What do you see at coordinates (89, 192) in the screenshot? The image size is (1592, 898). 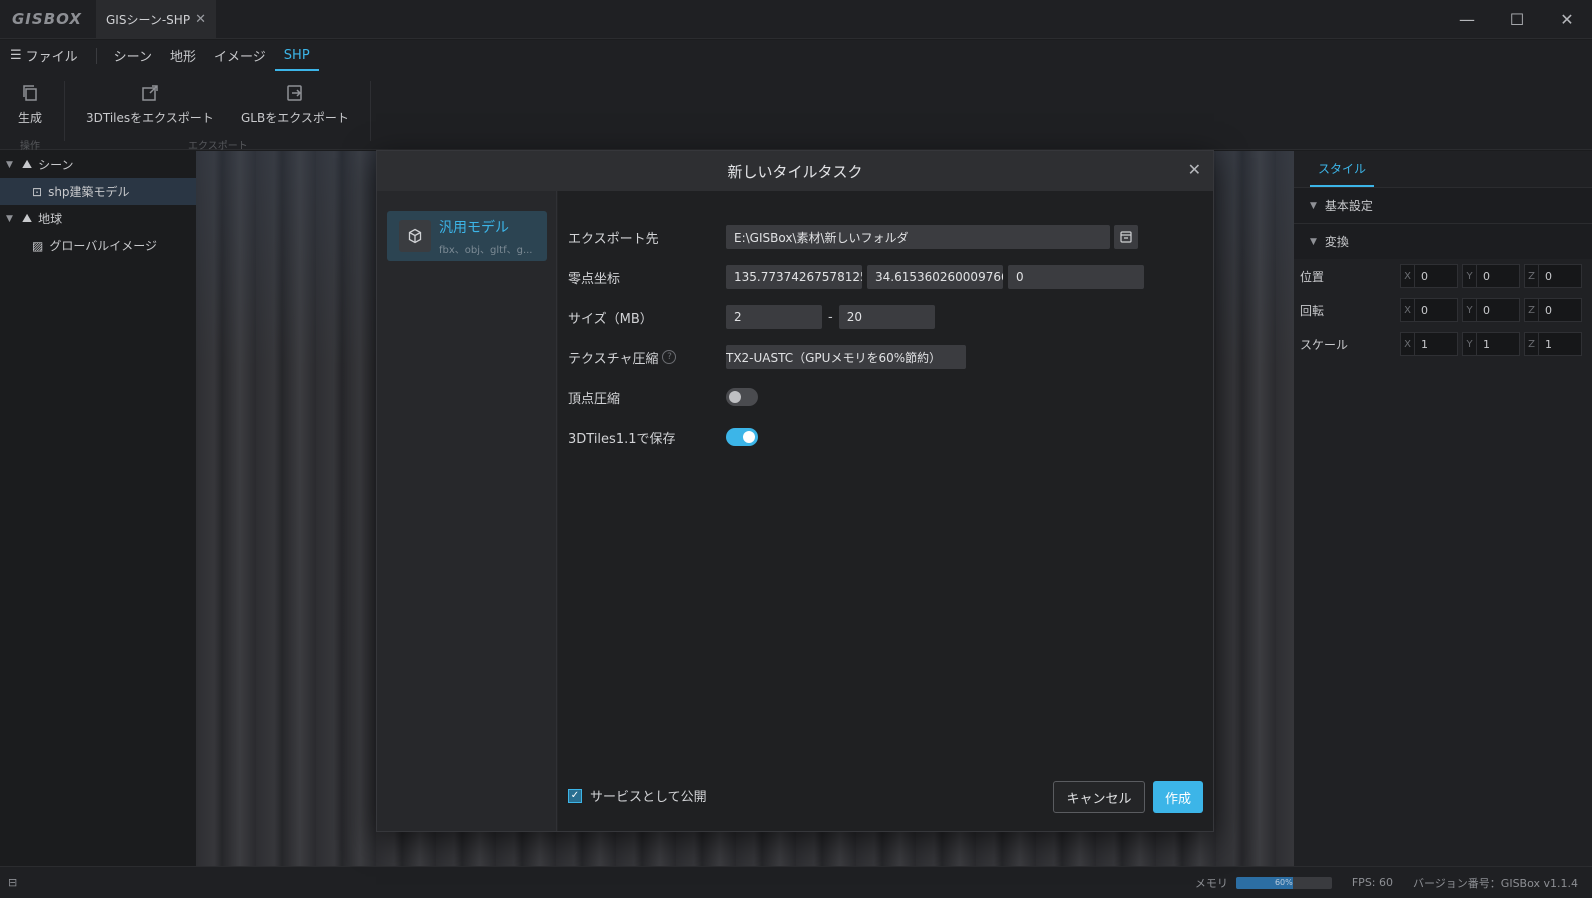 I see `tree-node-shp-model-label: shp建築モデル` at bounding box center [89, 192].